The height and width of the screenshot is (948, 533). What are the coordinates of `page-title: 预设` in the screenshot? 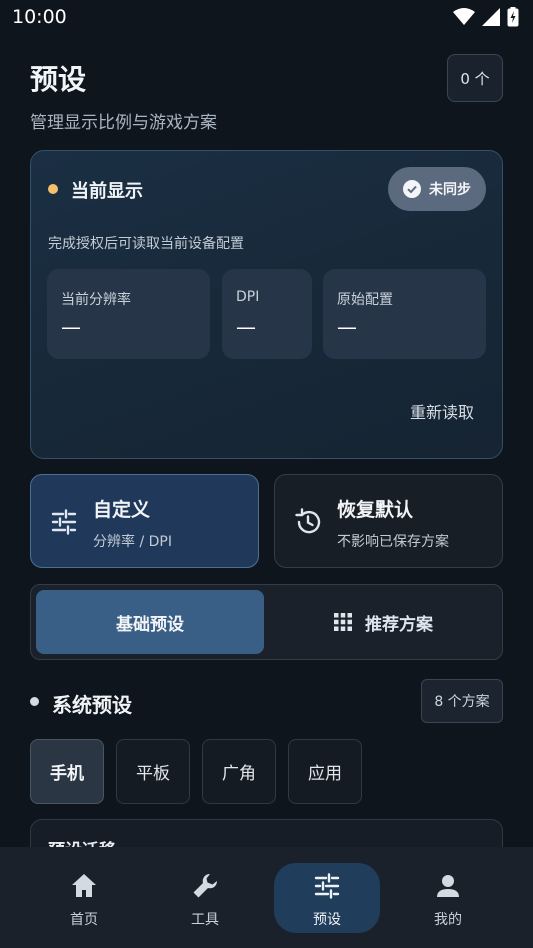 It's located at (58, 79).